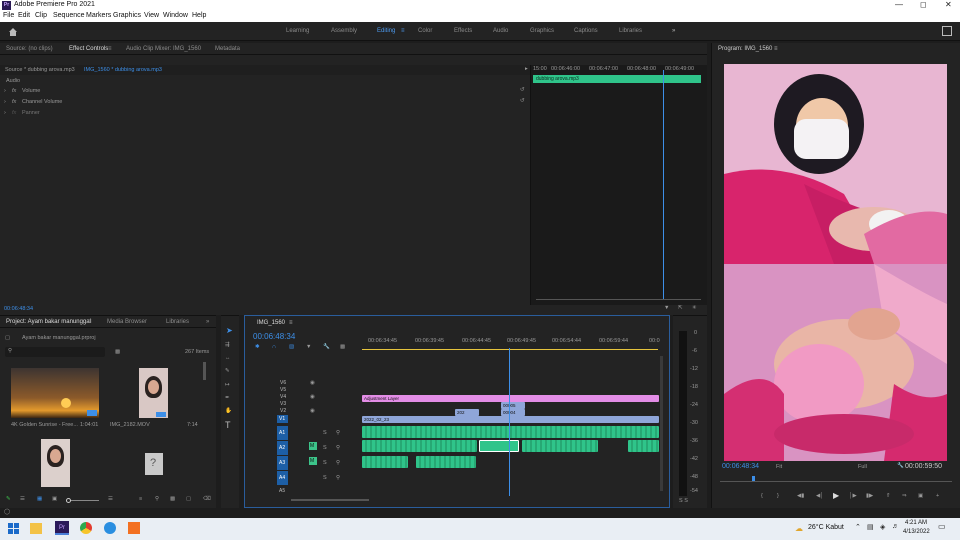 This screenshot has width=960, height=540. Describe the element at coordinates (163, 49) in the screenshot. I see `tab-audio-clip-mixer: Audio Clip Mixer: IMG_1560` at that location.